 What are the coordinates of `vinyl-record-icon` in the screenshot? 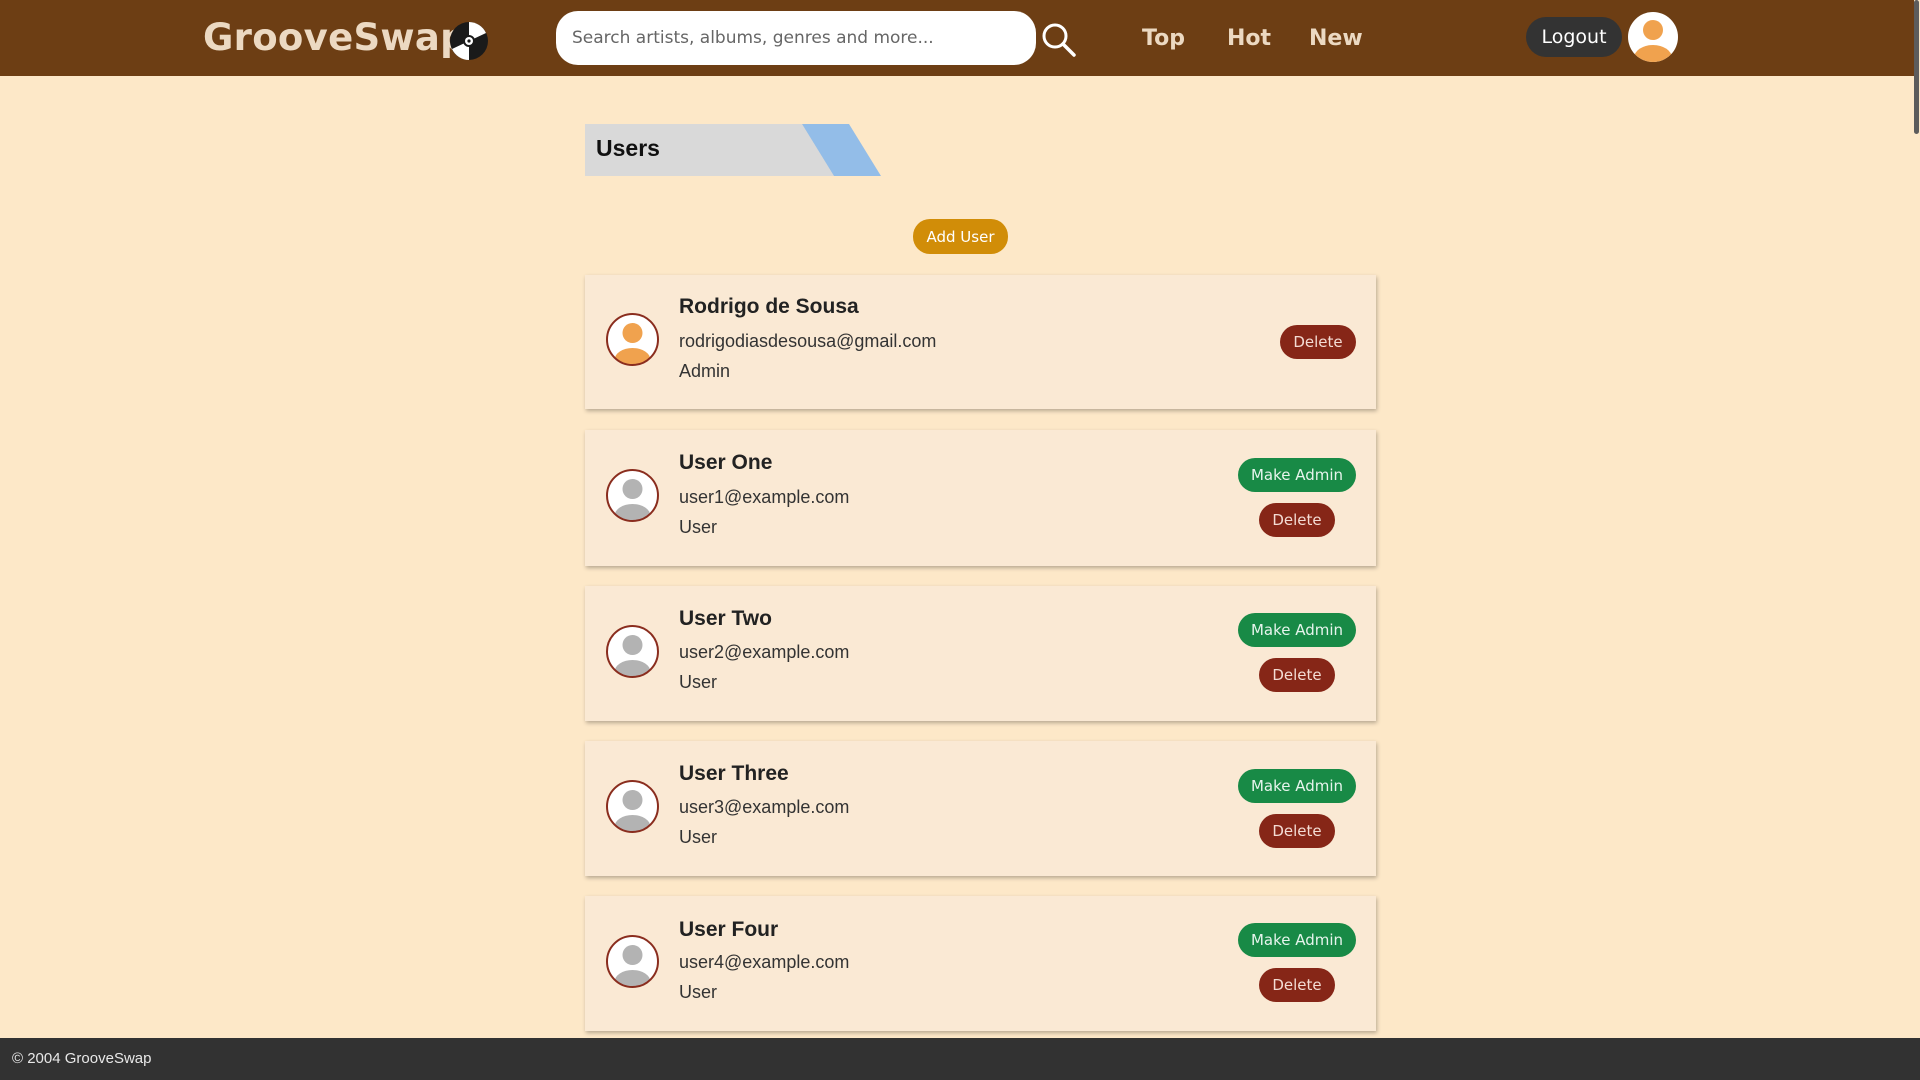 It's located at (469, 41).